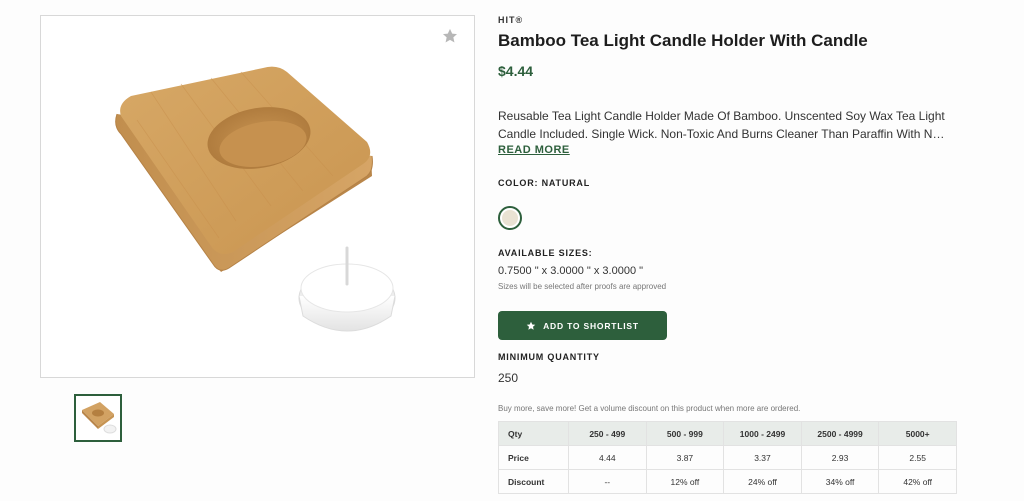 The image size is (1024, 501). What do you see at coordinates (762, 433) in the screenshot?
I see `table-header-cell: 1000 - 2499` at bounding box center [762, 433].